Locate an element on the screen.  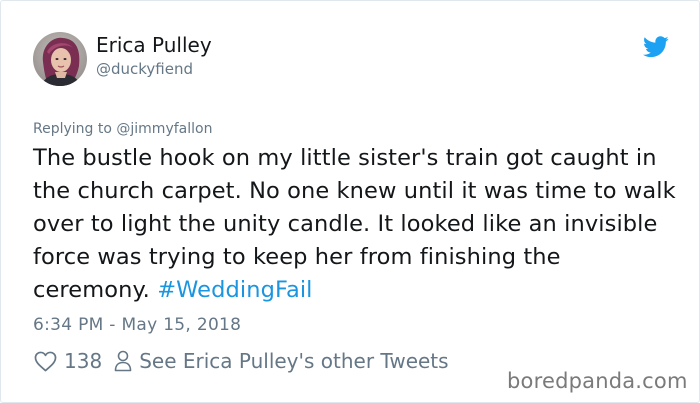
hashtag-link: #WeddingFail is located at coordinates (234, 290).